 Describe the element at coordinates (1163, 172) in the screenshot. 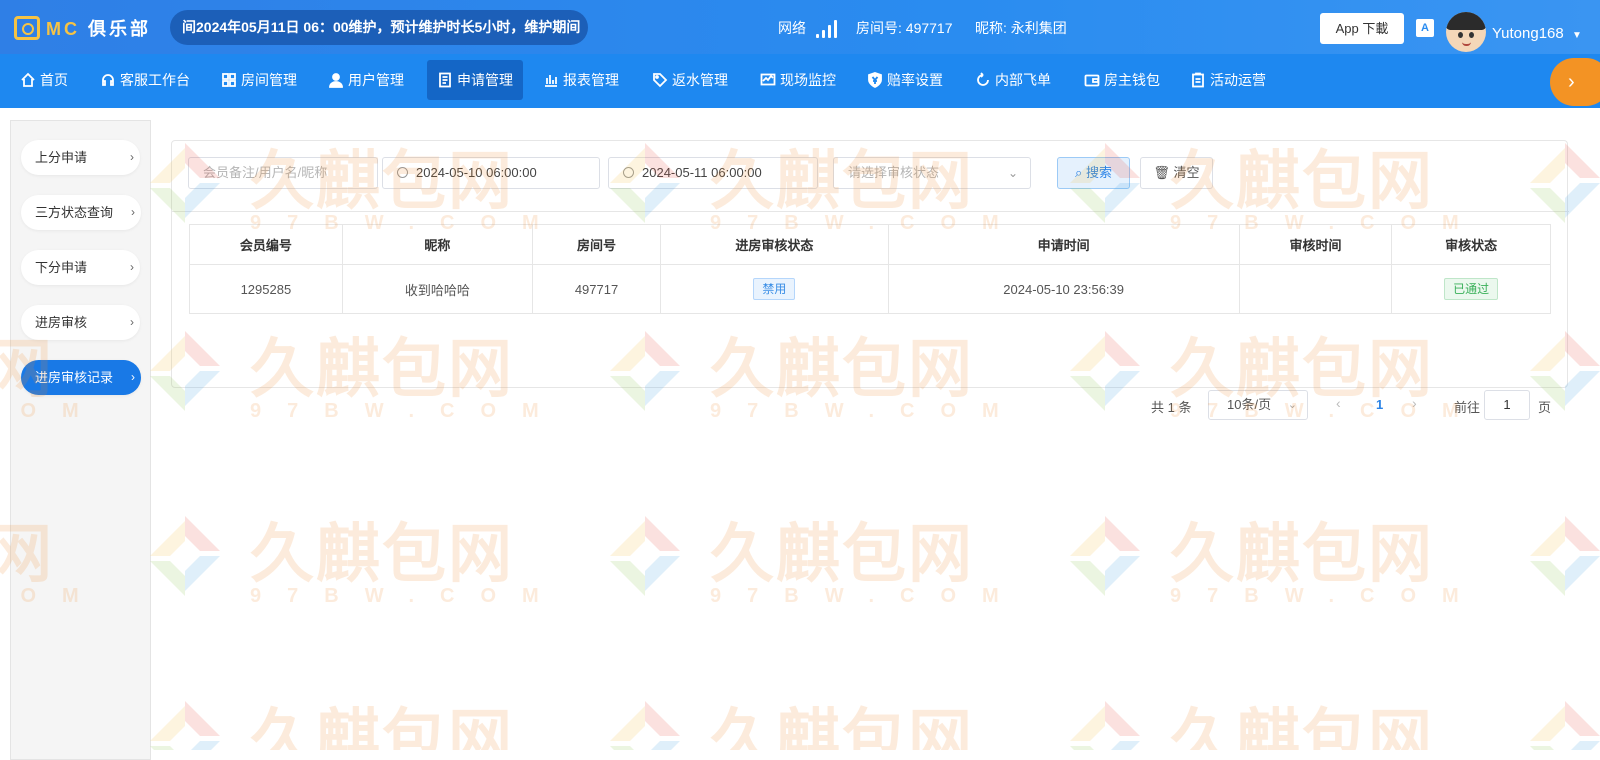

I see `trash-icon: 🗑` at that location.